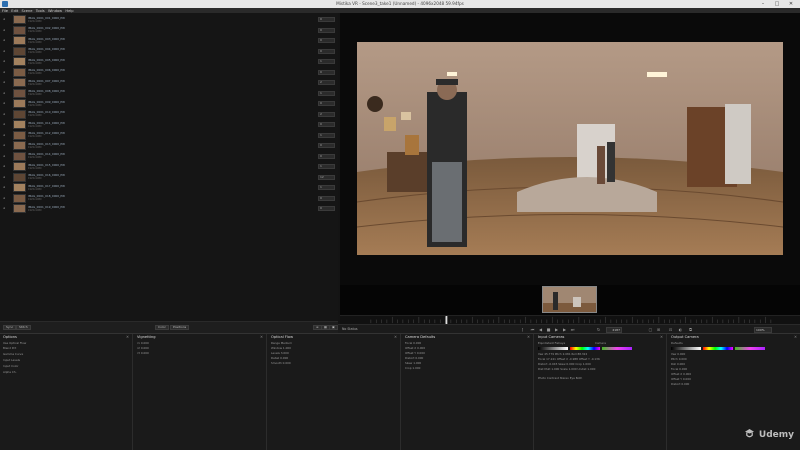 This screenshot has width=800, height=450. Describe the element at coordinates (413, 363) in the screenshot. I see `camera-default-row: Skew 1.000` at that location.